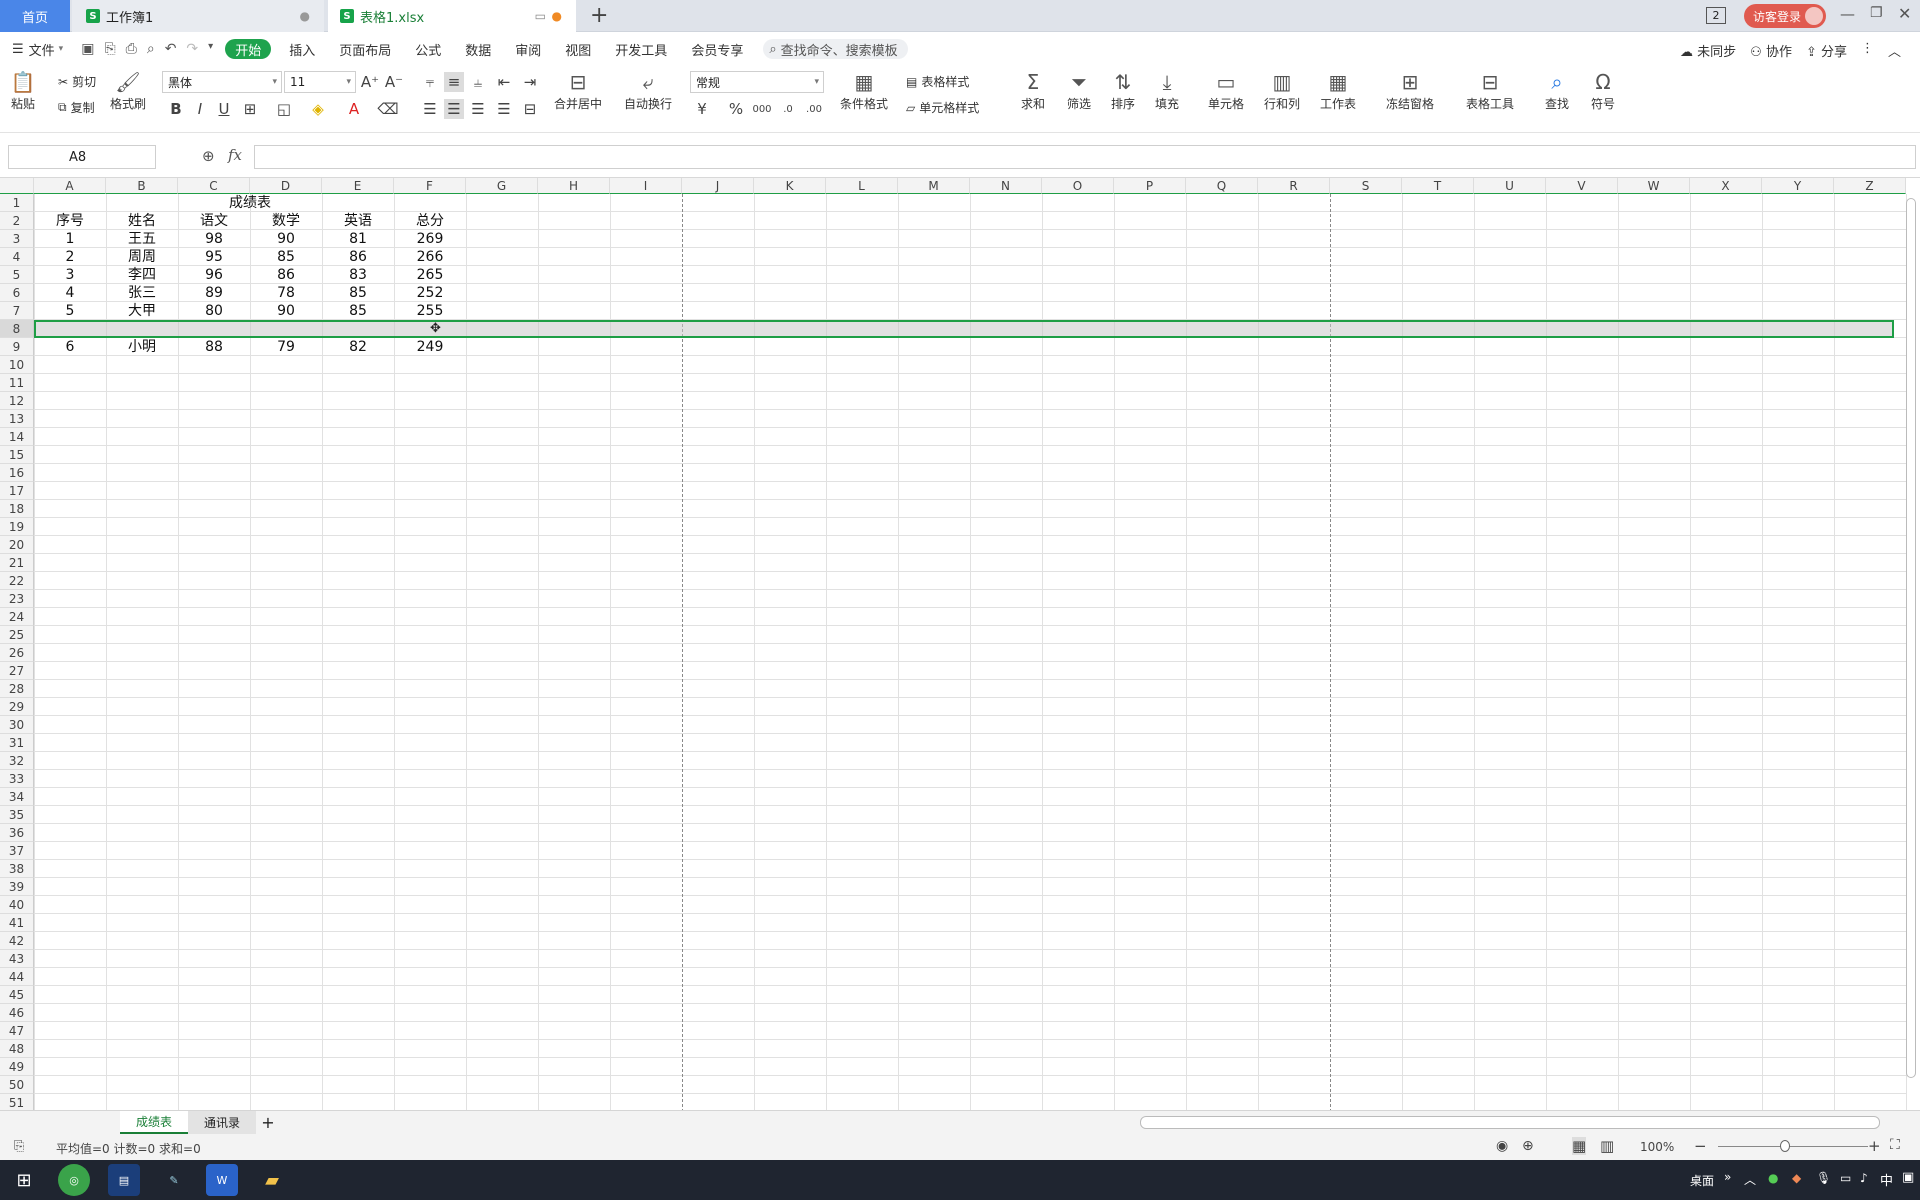 The height and width of the screenshot is (1200, 1920). What do you see at coordinates (70, 239) in the screenshot?
I see `data-cell: 1` at bounding box center [70, 239].